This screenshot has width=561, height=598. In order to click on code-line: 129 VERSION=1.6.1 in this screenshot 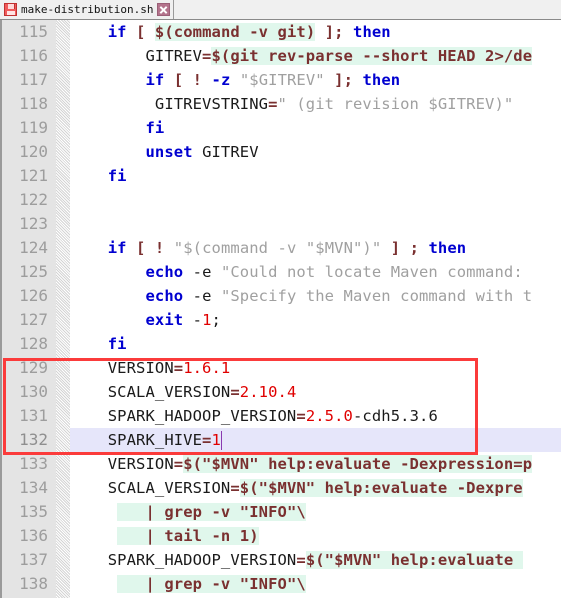, I will do `click(280, 368)`.